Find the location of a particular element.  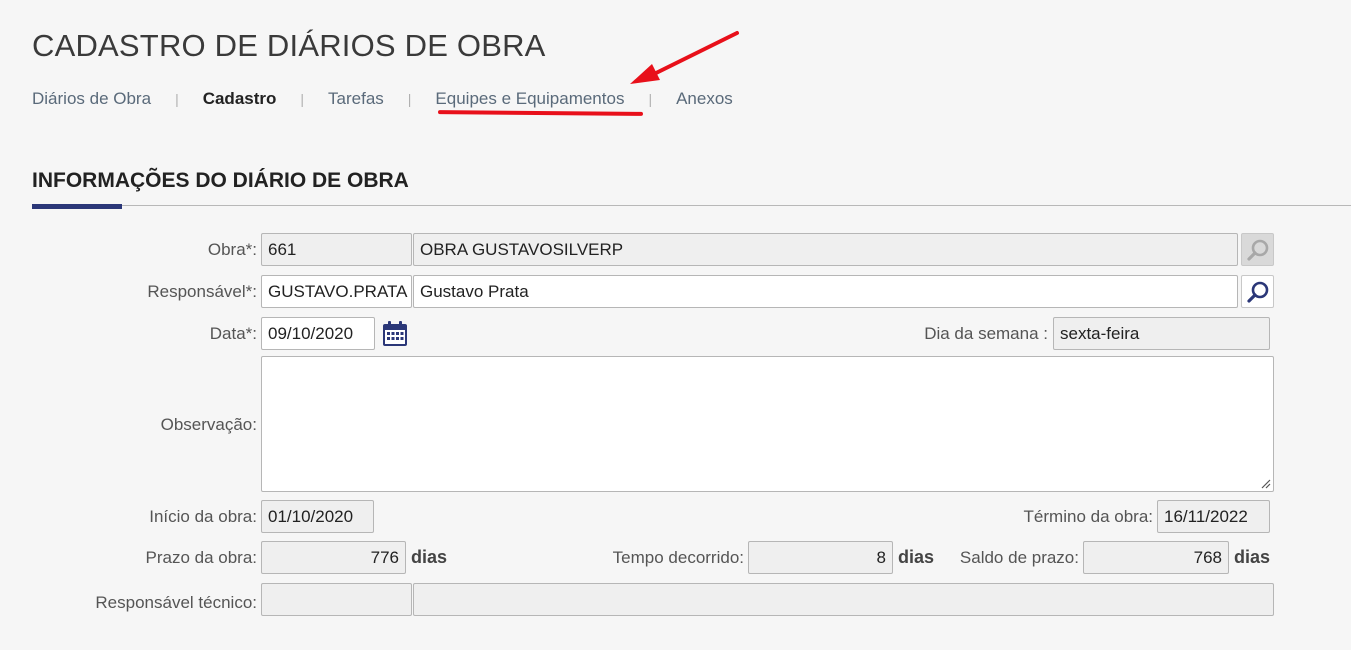

annotation-arrow-icon is located at coordinates (684, 57).